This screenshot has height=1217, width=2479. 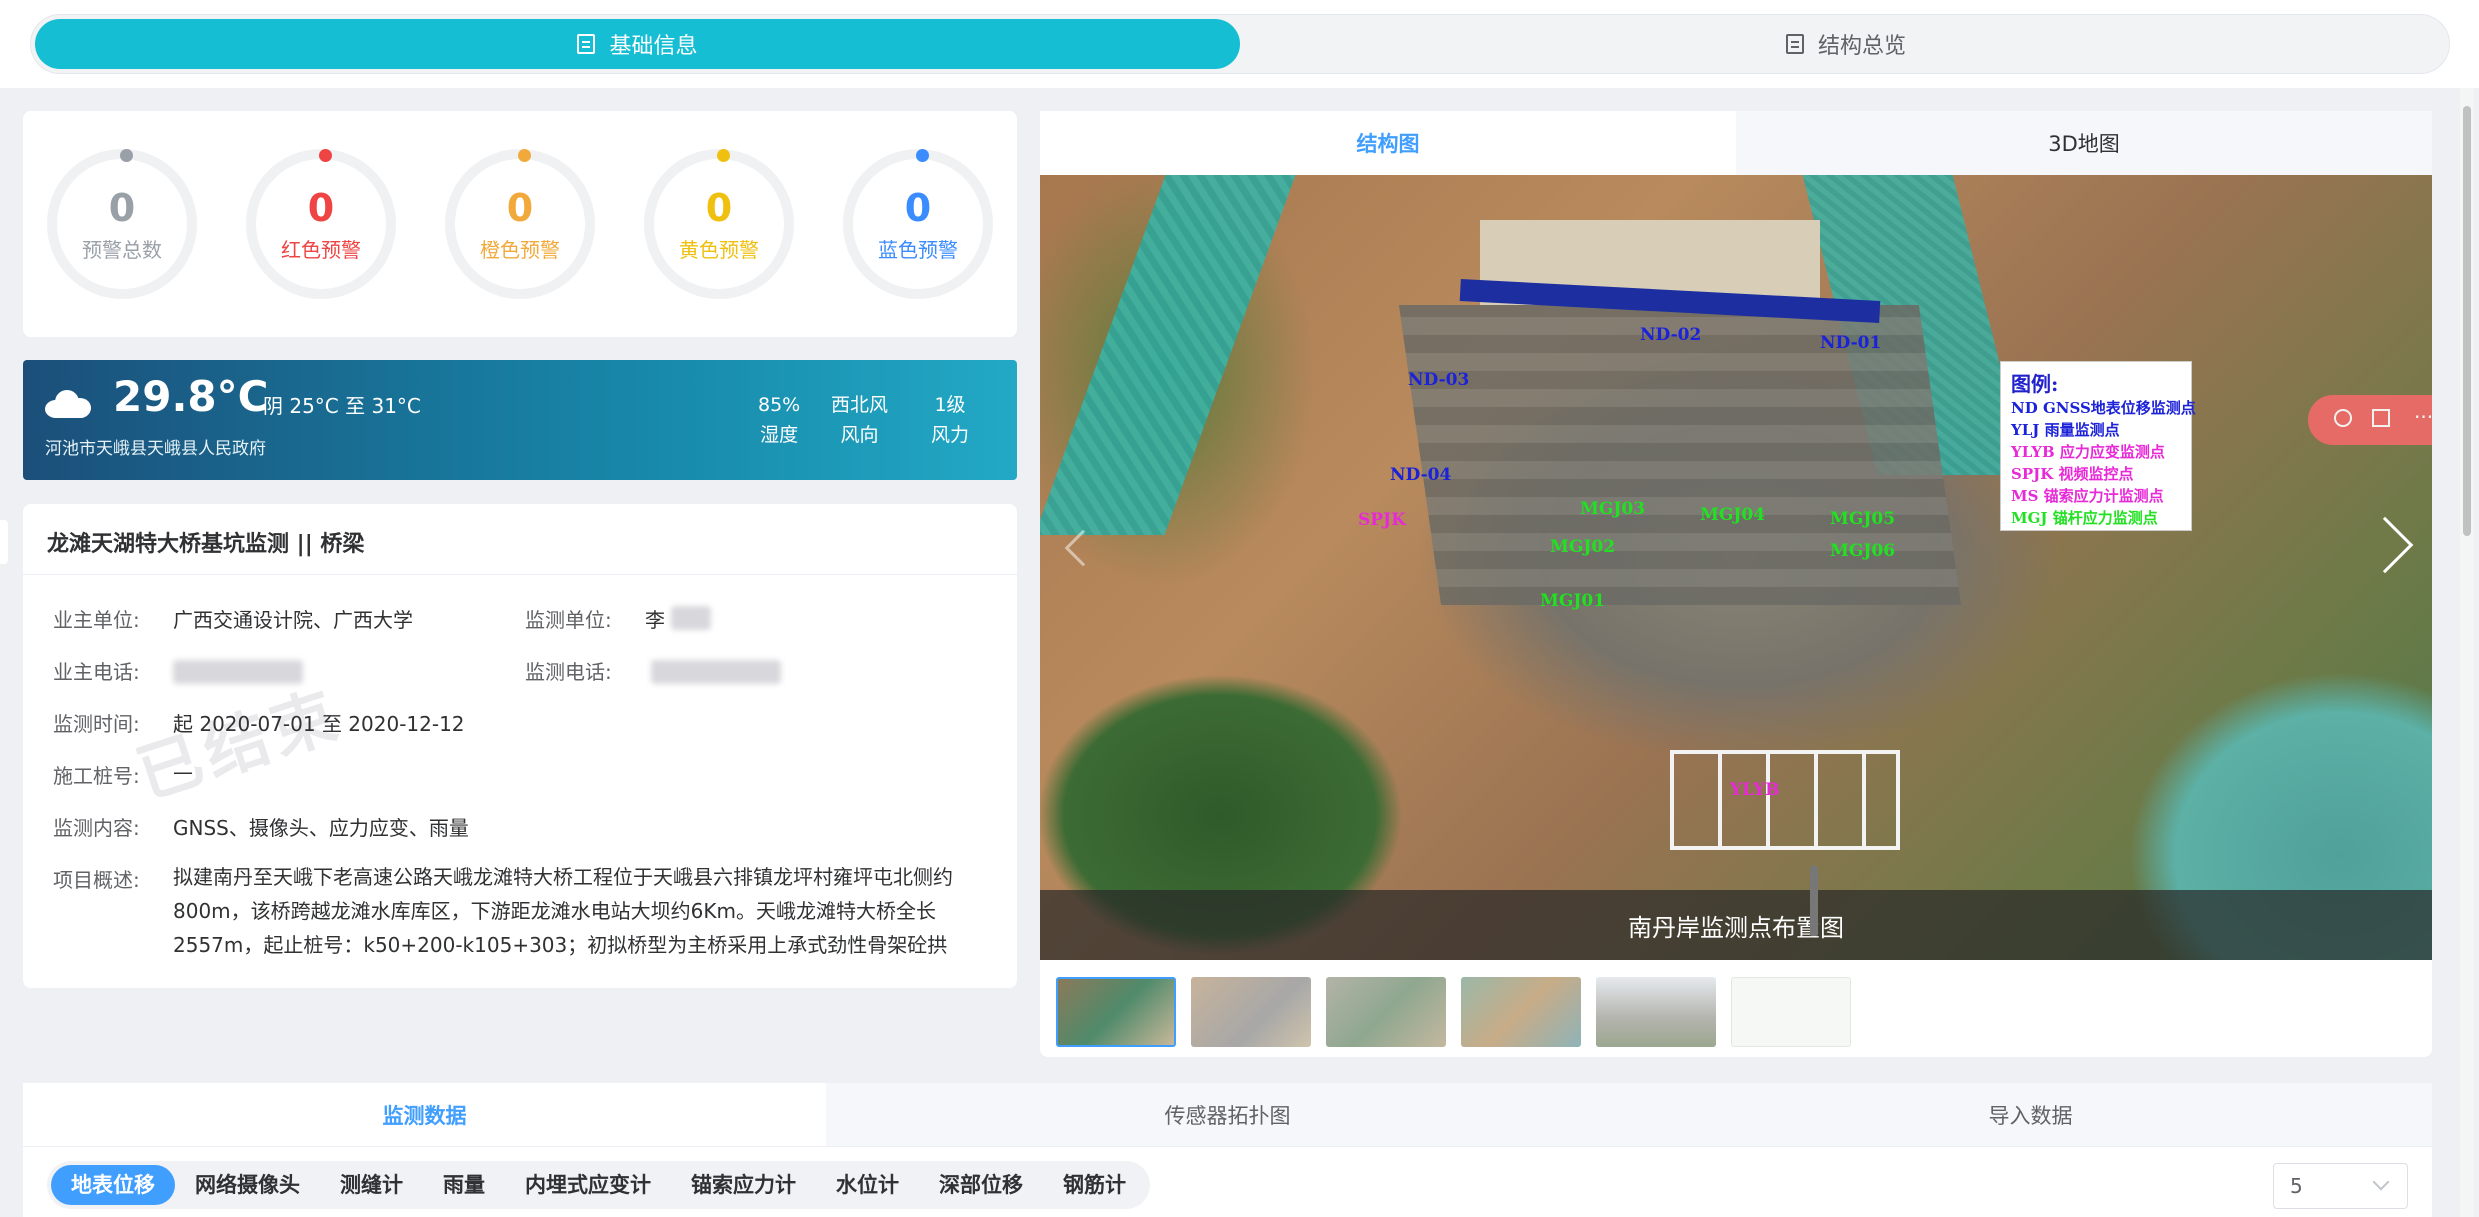 What do you see at coordinates (2381, 1182) in the screenshot?
I see `chevron-down-icon` at bounding box center [2381, 1182].